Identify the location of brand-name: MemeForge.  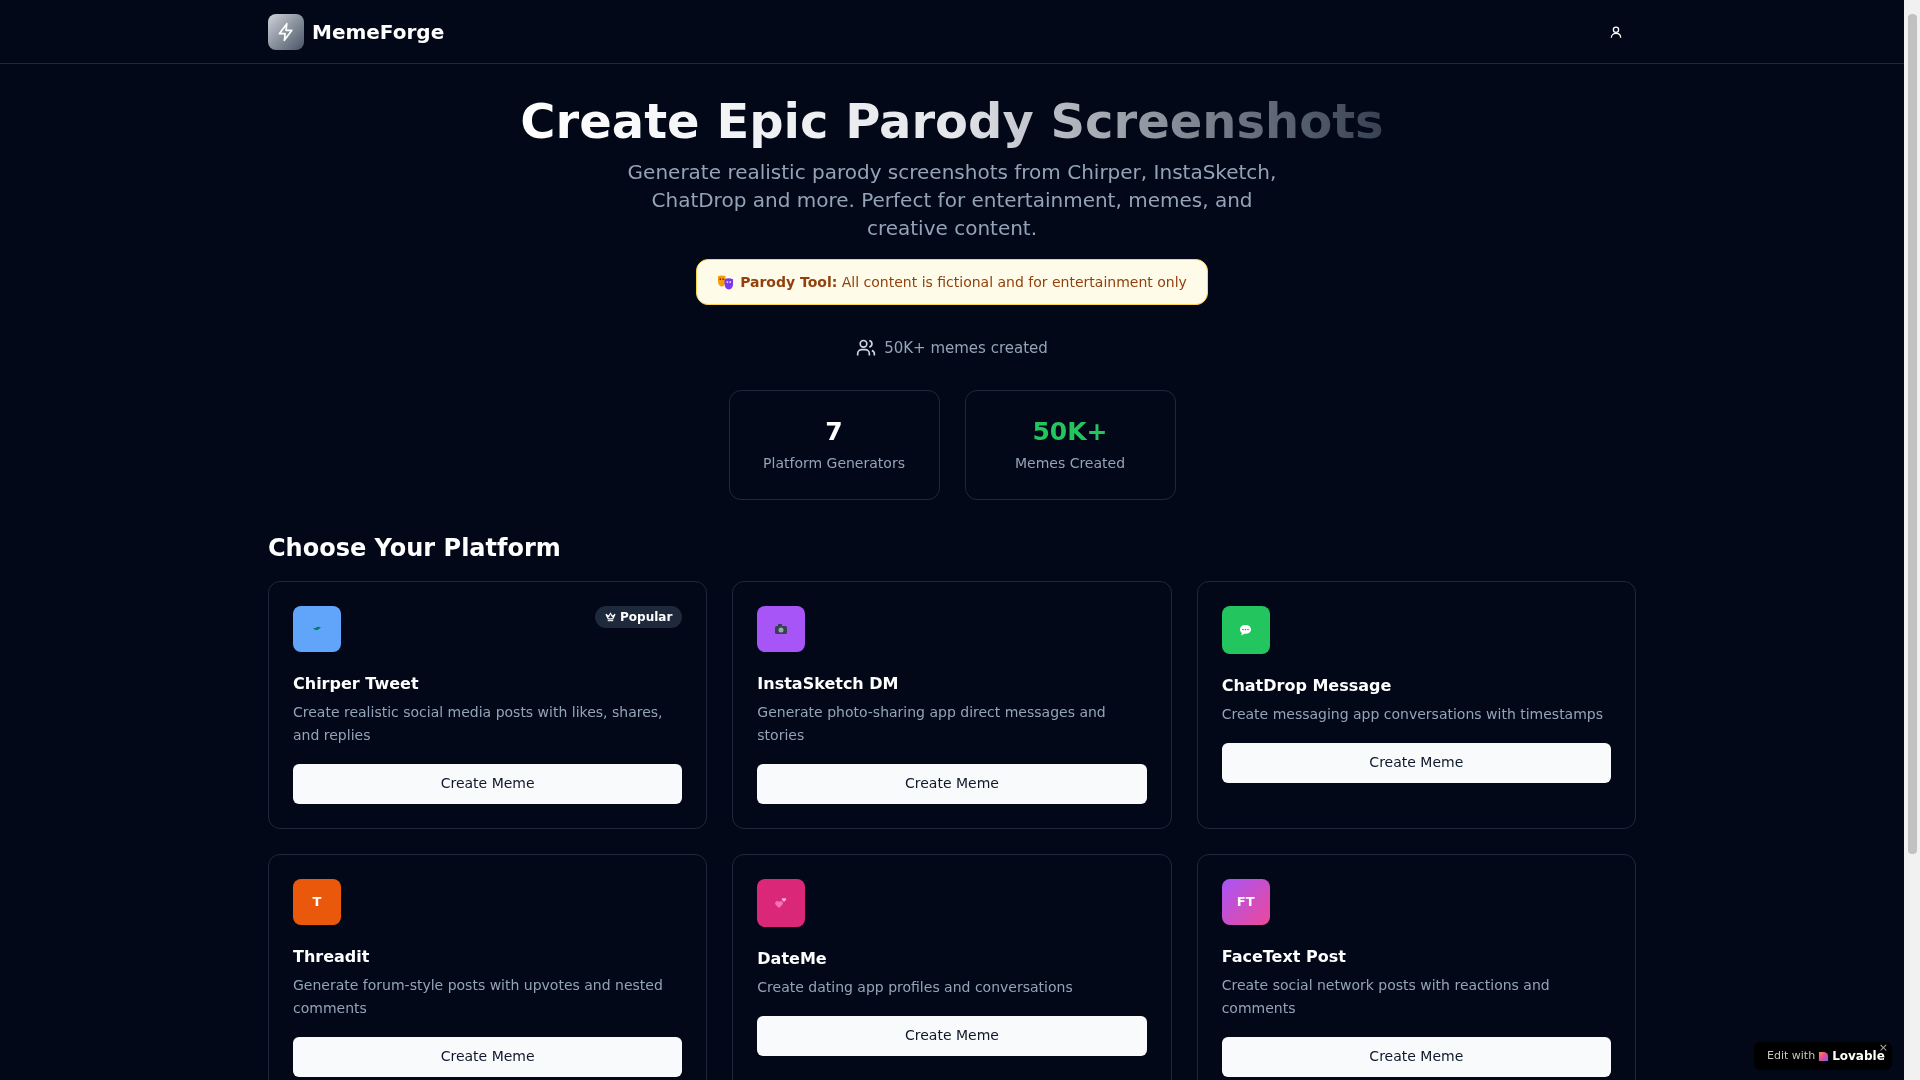
(378, 32).